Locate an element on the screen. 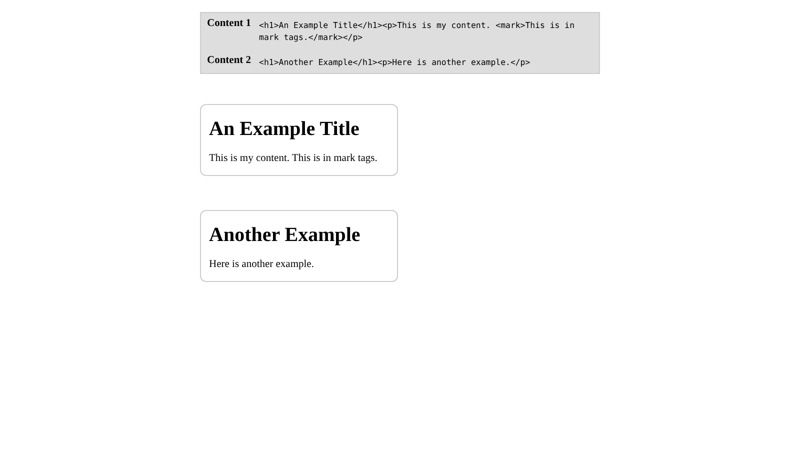  card-text: Here is another example. is located at coordinates (261, 264).